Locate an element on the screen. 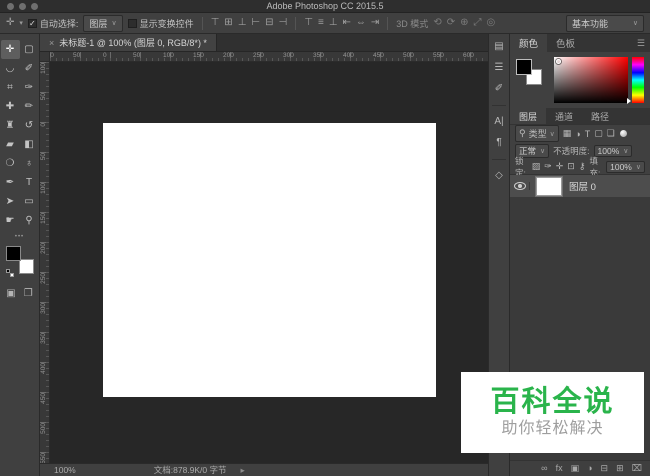 The width and height of the screenshot is (650, 476). lock-transparent-pixels-icon: ▨ is located at coordinates (536, 166).